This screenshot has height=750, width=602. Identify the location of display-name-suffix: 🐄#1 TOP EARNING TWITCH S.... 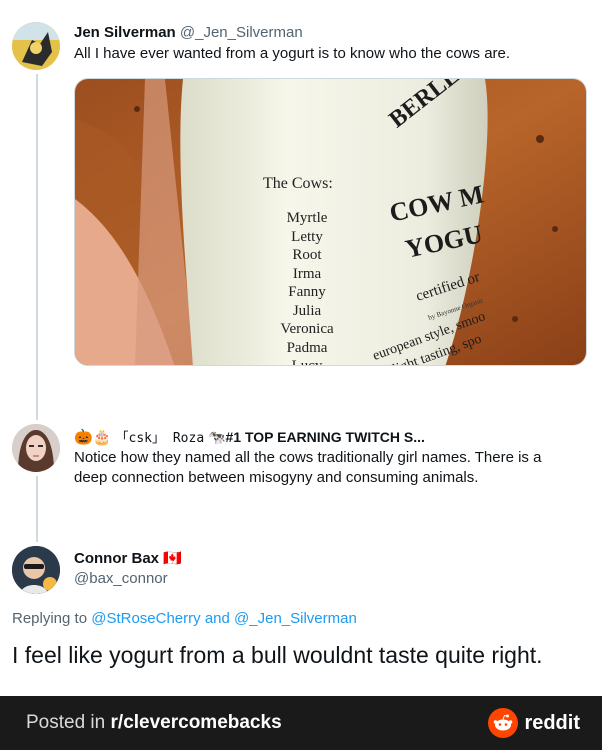
(316, 437).